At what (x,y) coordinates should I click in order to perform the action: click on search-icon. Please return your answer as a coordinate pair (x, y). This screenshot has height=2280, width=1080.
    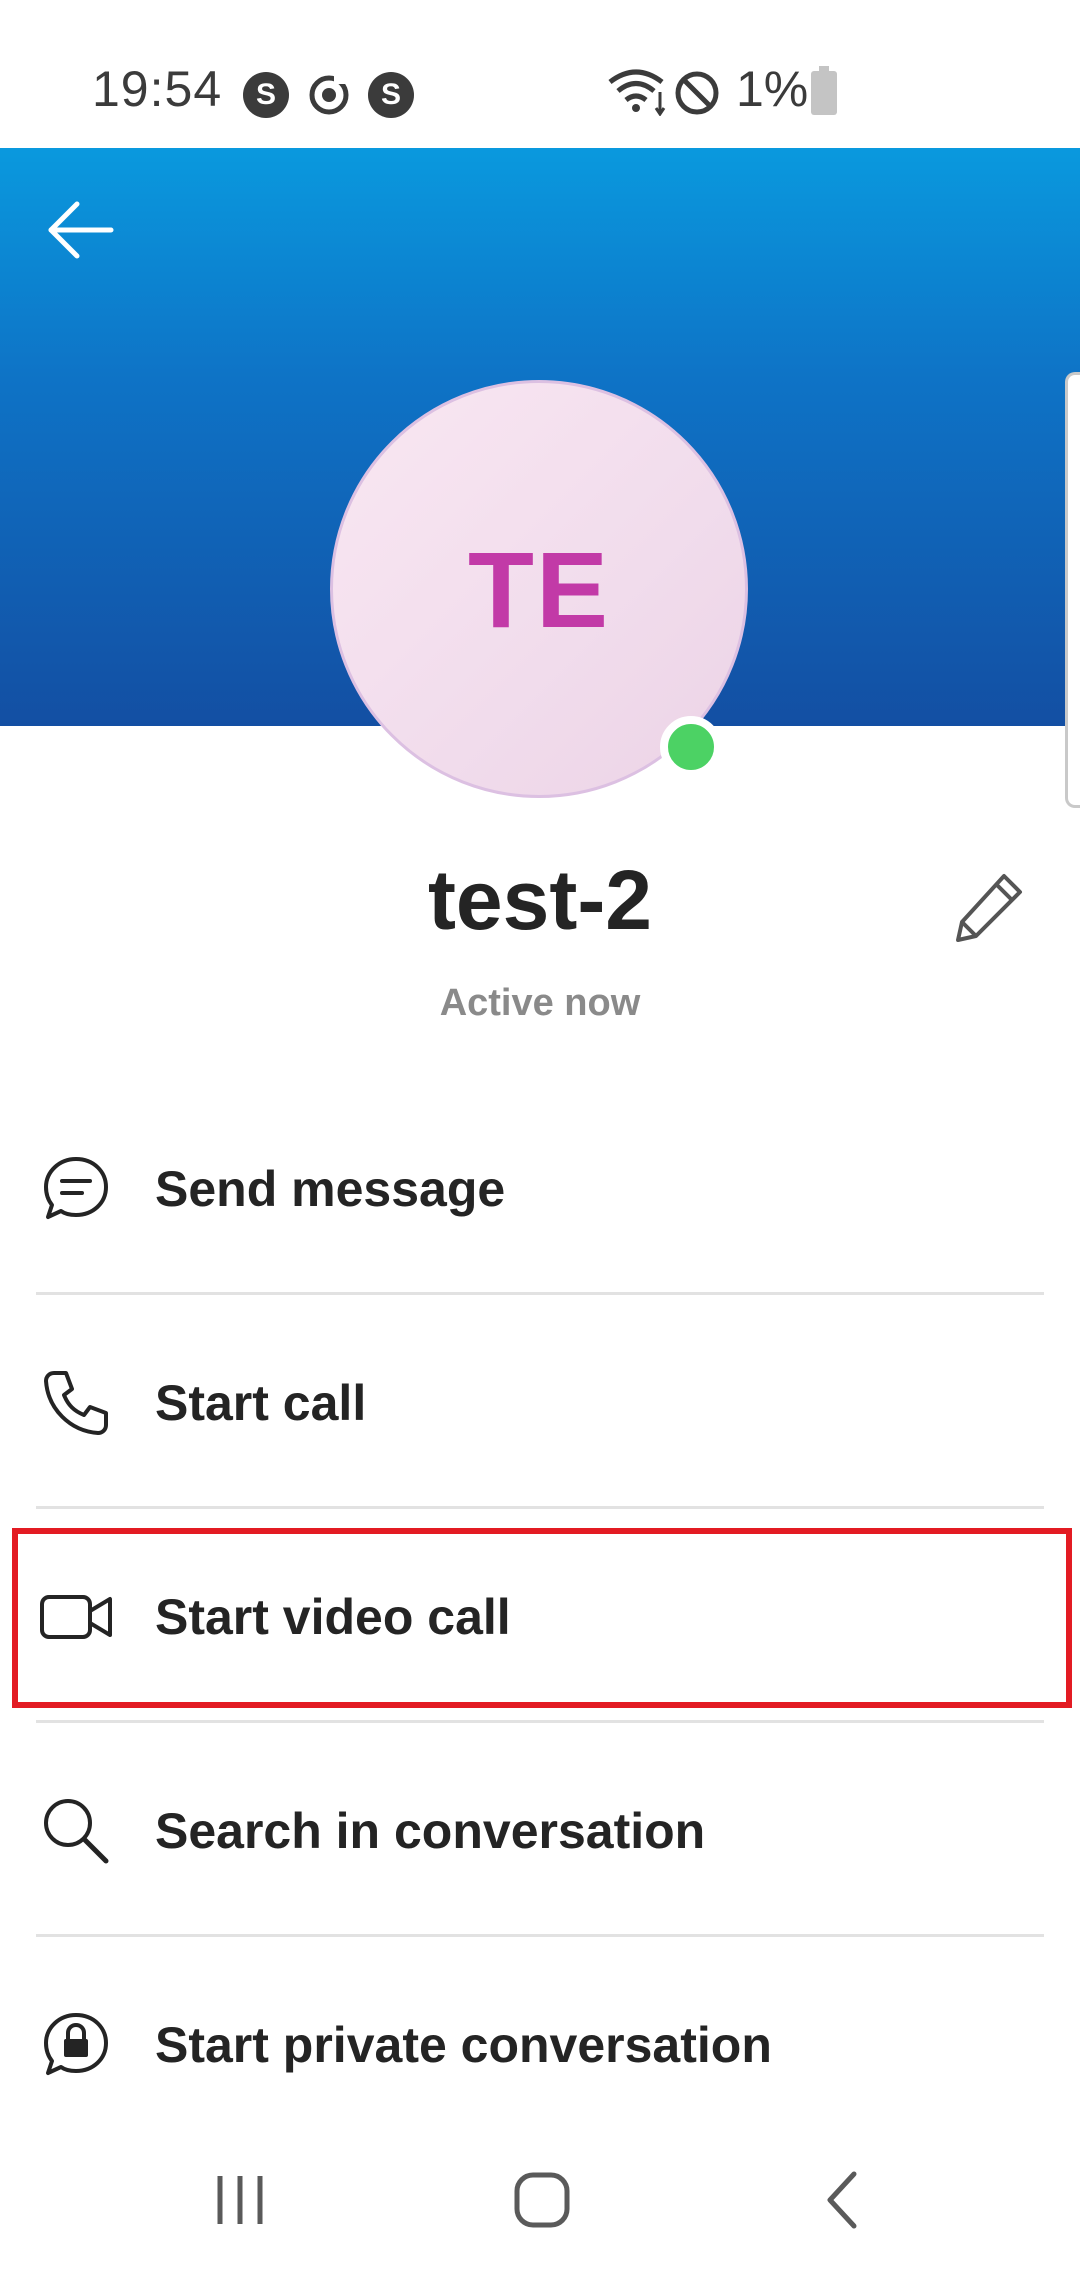
    Looking at the image, I should click on (76, 1831).